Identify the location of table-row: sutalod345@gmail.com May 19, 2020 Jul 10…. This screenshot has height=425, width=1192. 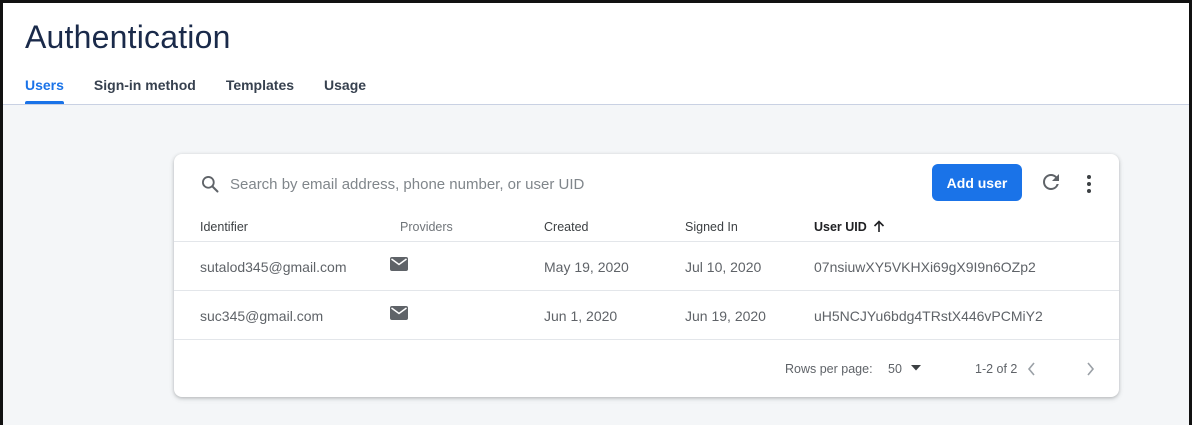
(646, 267).